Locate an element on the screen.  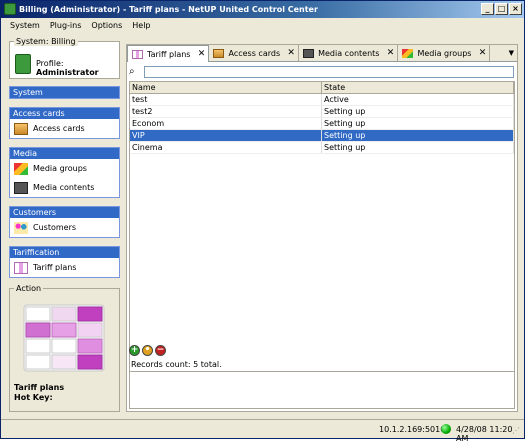
billing-icon is located at coordinates (23, 64).